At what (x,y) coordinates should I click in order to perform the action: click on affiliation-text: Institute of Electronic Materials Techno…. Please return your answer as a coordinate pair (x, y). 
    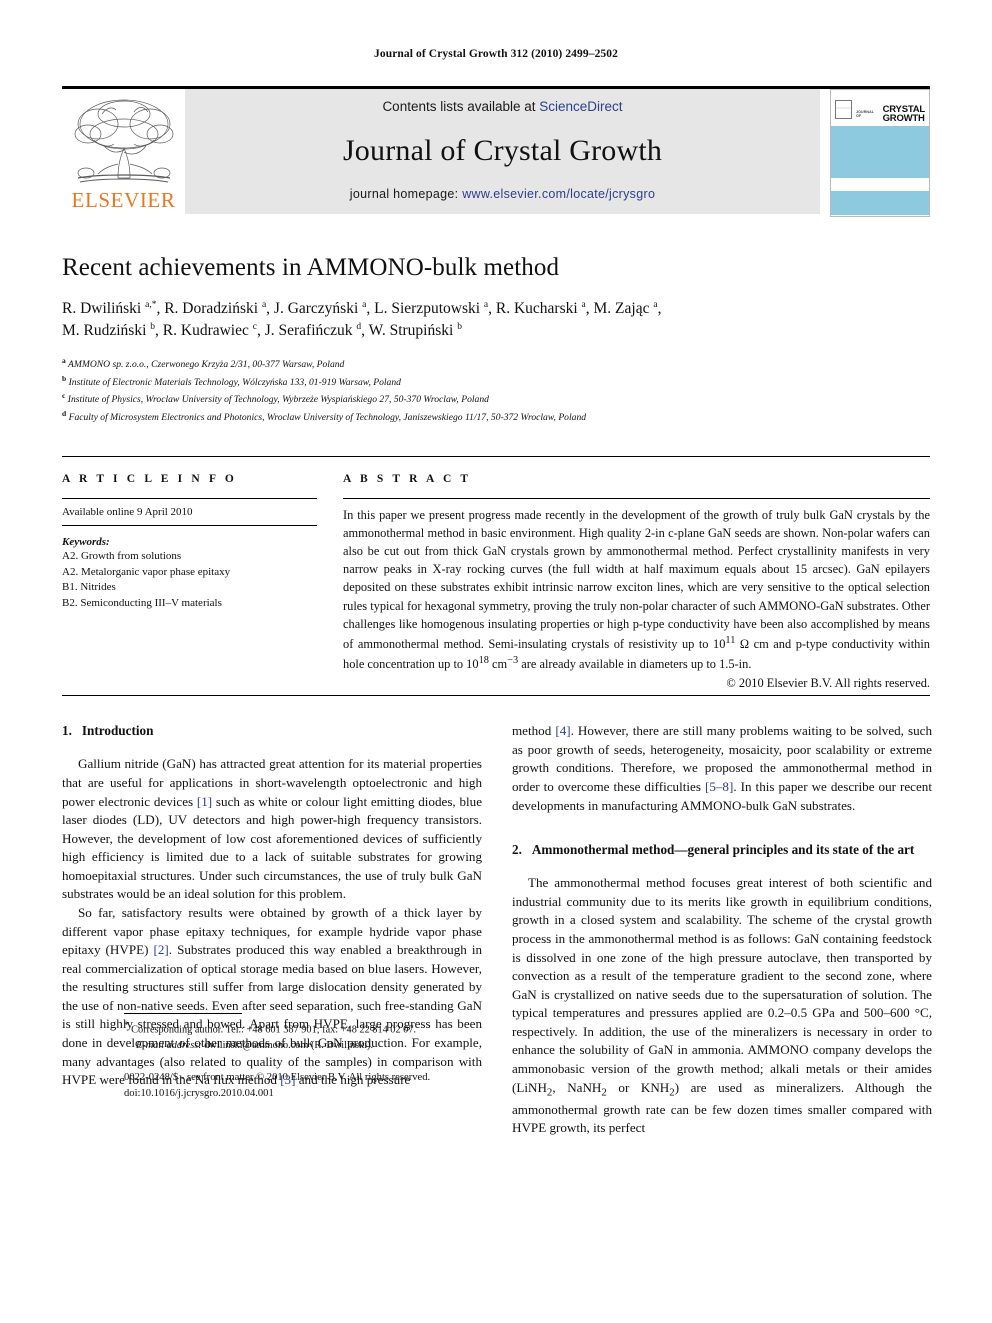
    Looking at the image, I should click on (234, 382).